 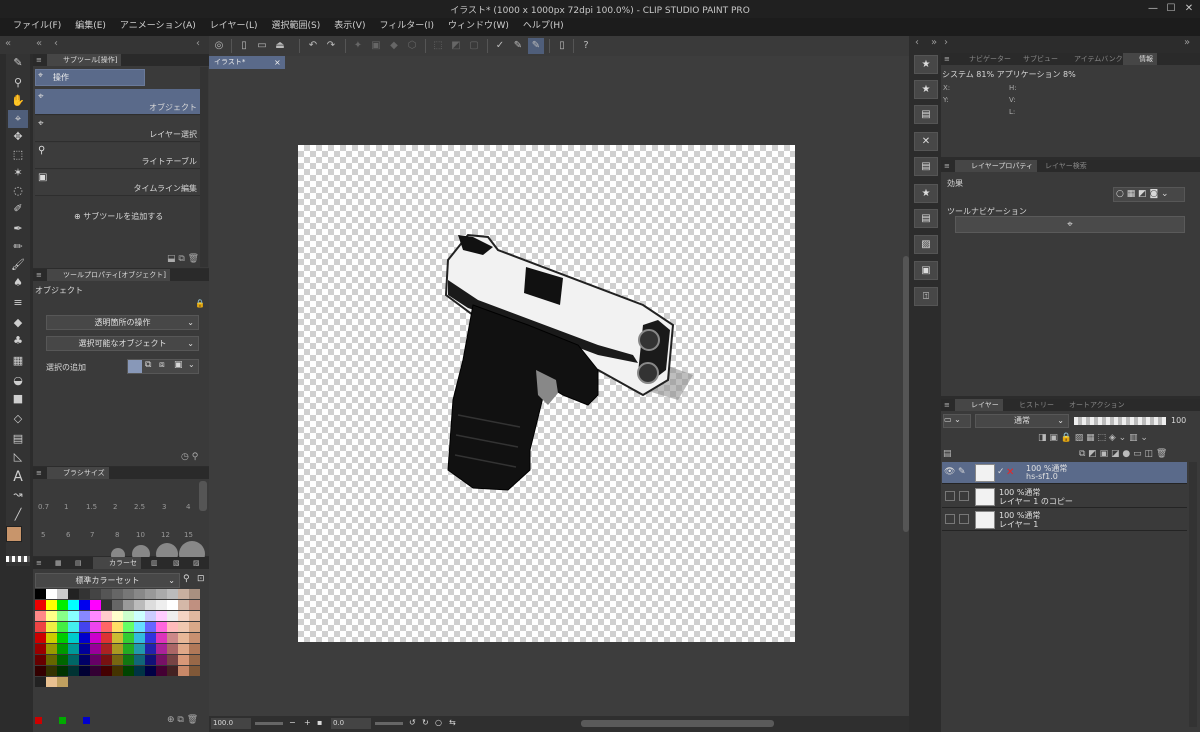 I want to click on intersect-selection-icon: ▣, so click(x=178, y=365).